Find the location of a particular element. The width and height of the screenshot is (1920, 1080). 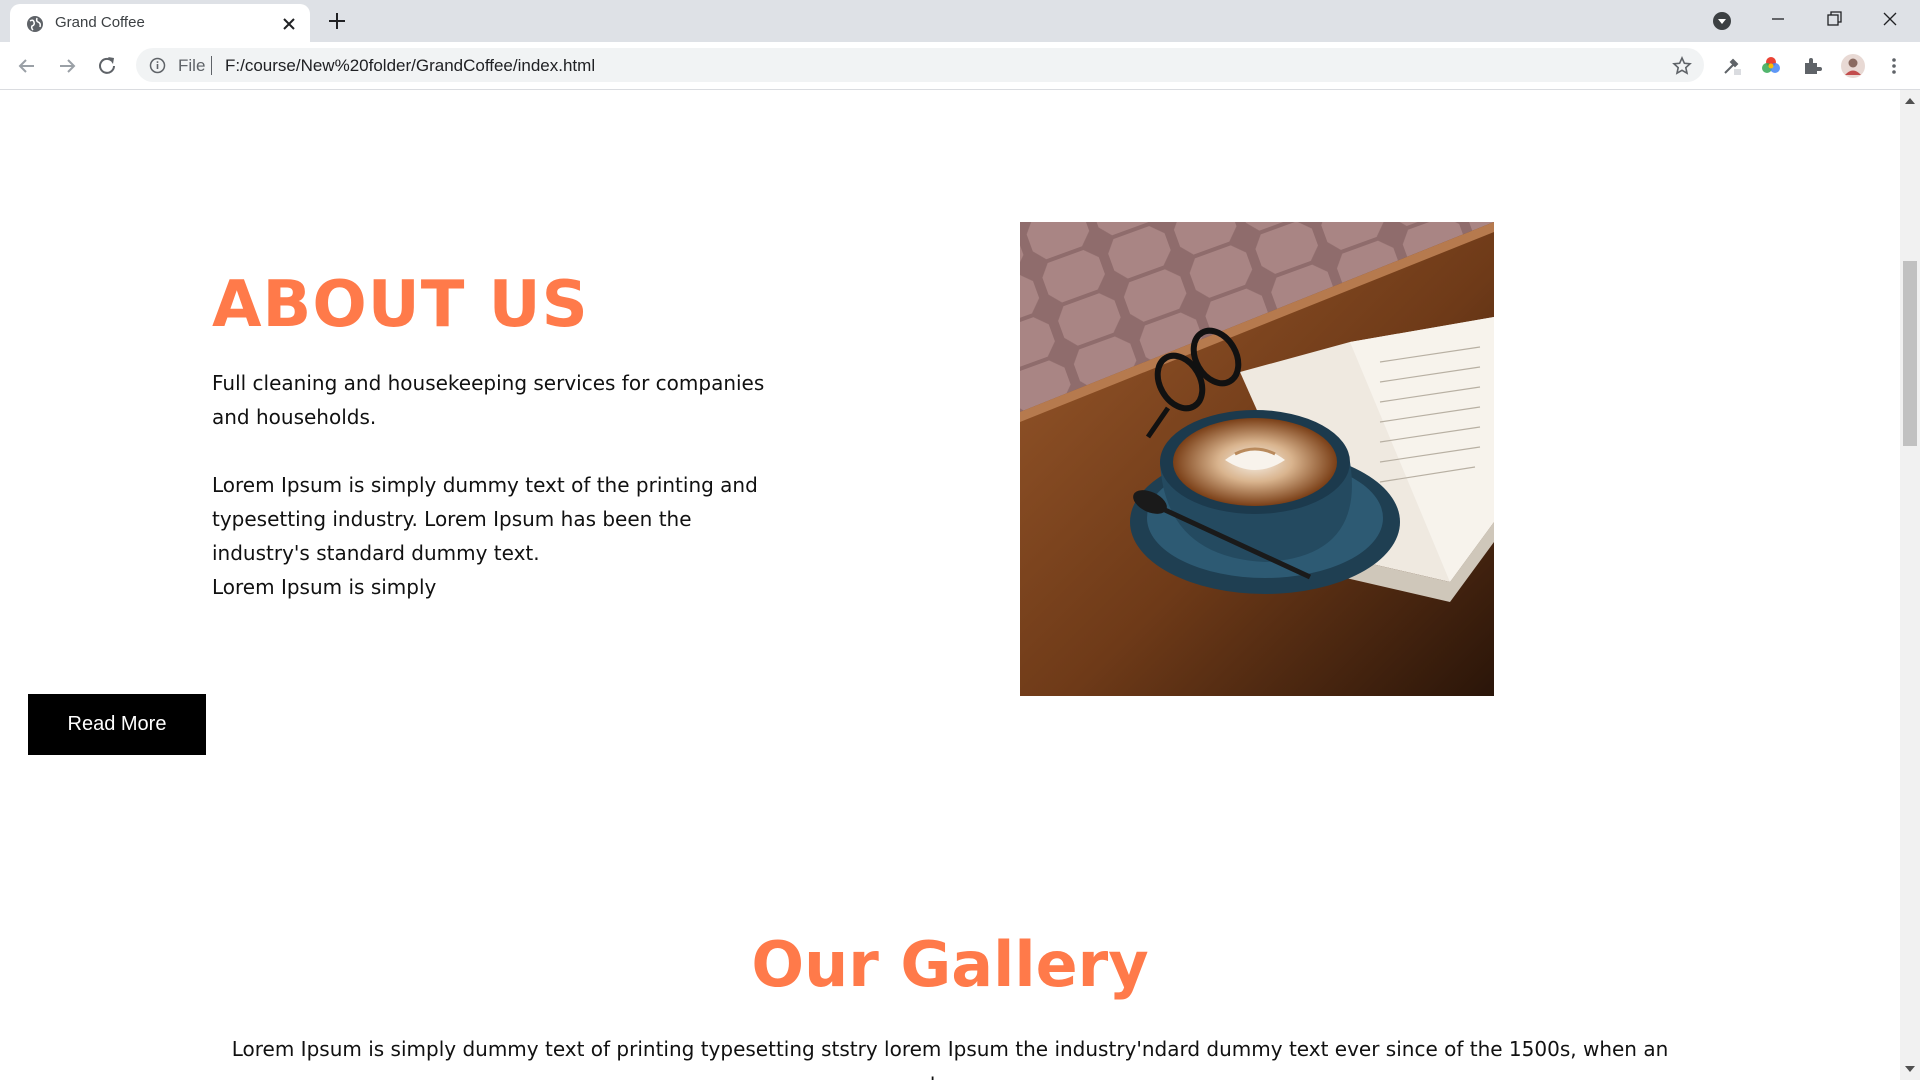

scrollbar-thumb is located at coordinates (1910, 353).